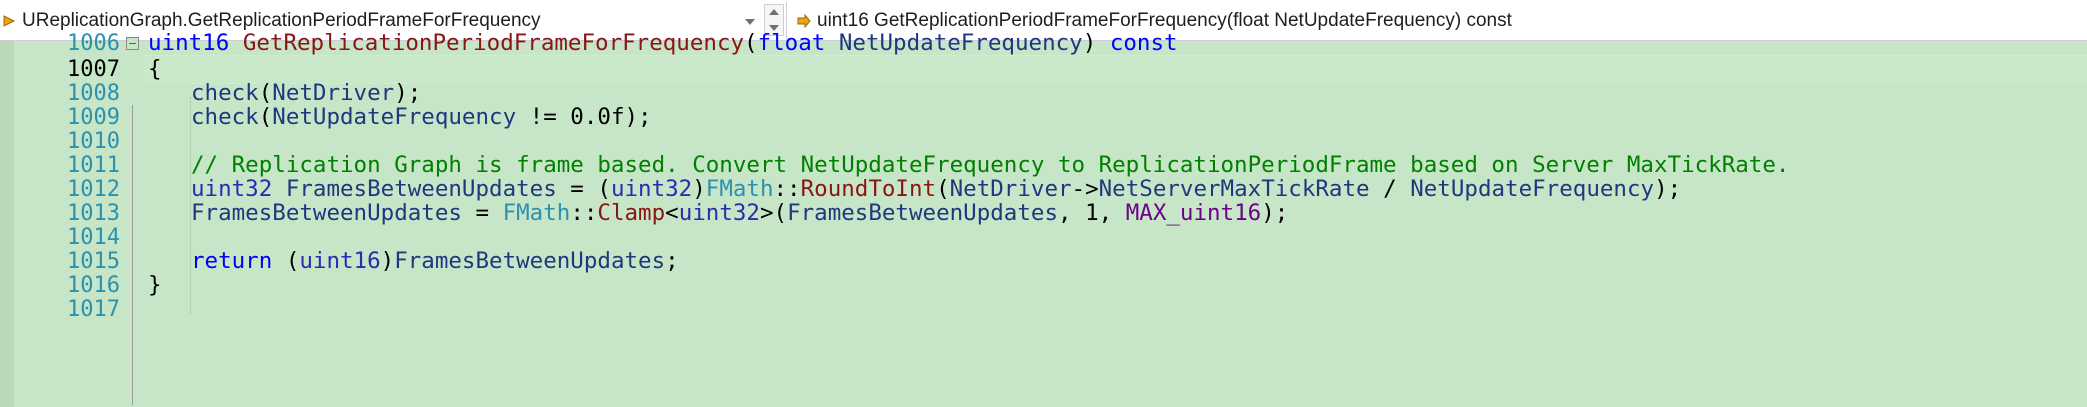  What do you see at coordinates (774, 12) in the screenshot?
I see `arrow-up-icon` at bounding box center [774, 12].